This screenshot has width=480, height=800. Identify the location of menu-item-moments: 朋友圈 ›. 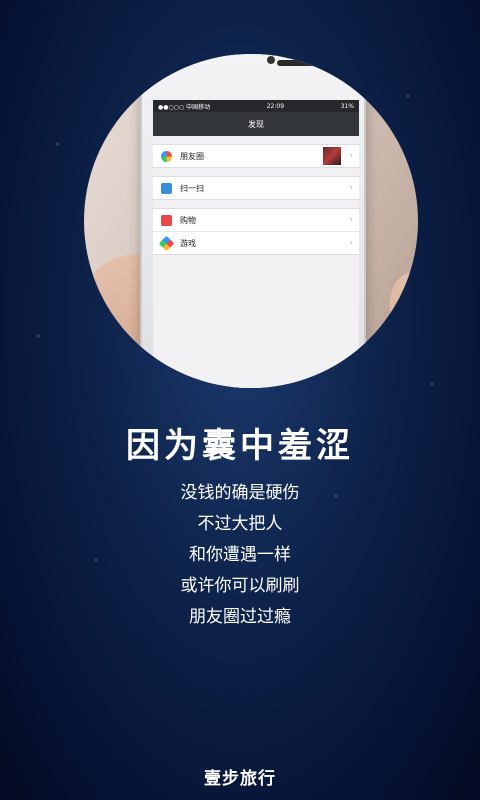
(256, 156).